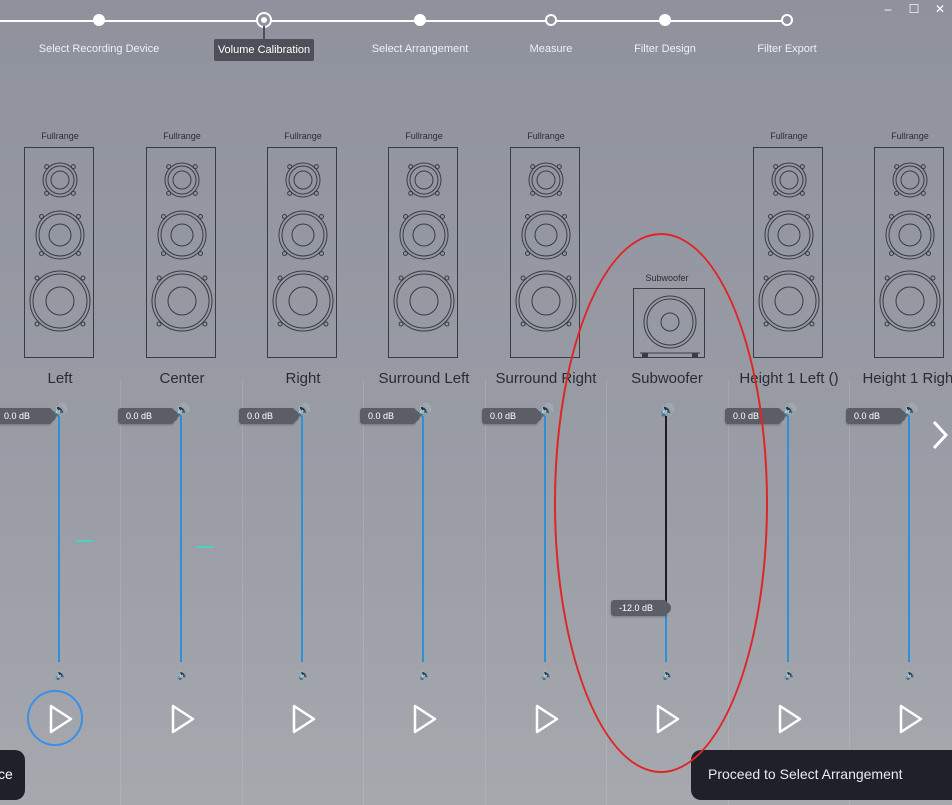 The width and height of the screenshot is (952, 805). I want to click on volume-up-icon: 🔊, so click(667, 410).